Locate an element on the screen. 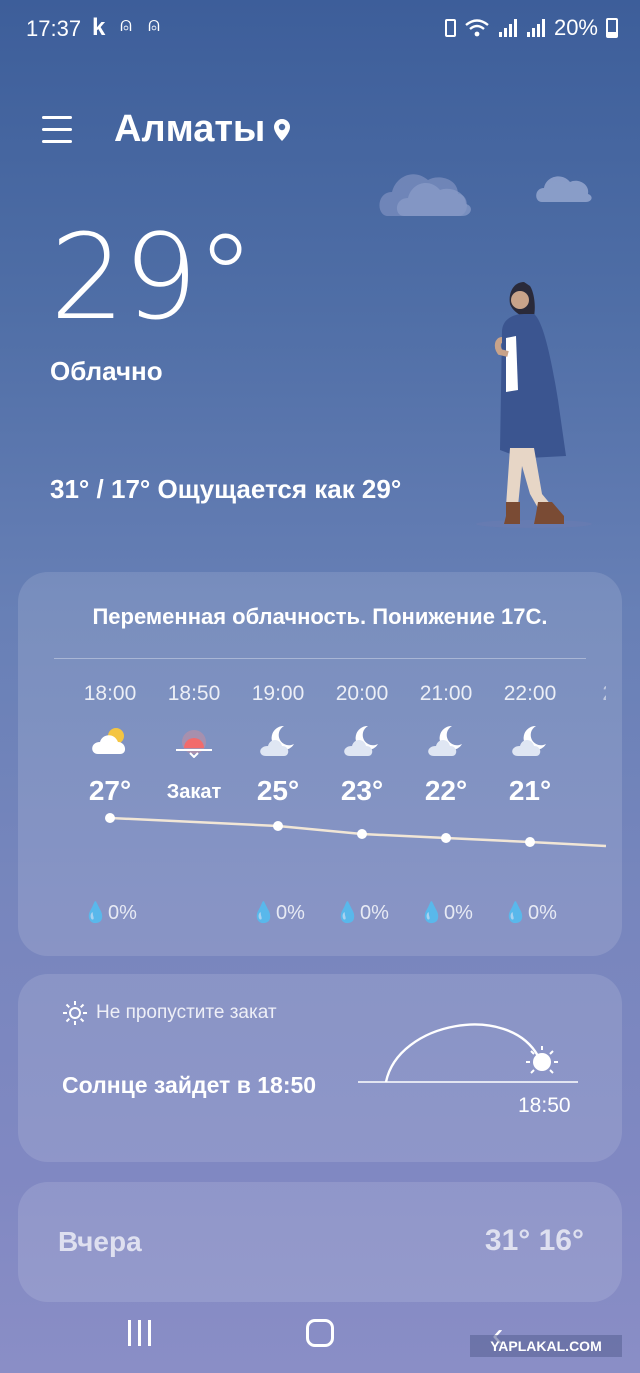 This screenshot has height=1373, width=640. battery-icon is located at coordinates (612, 28).